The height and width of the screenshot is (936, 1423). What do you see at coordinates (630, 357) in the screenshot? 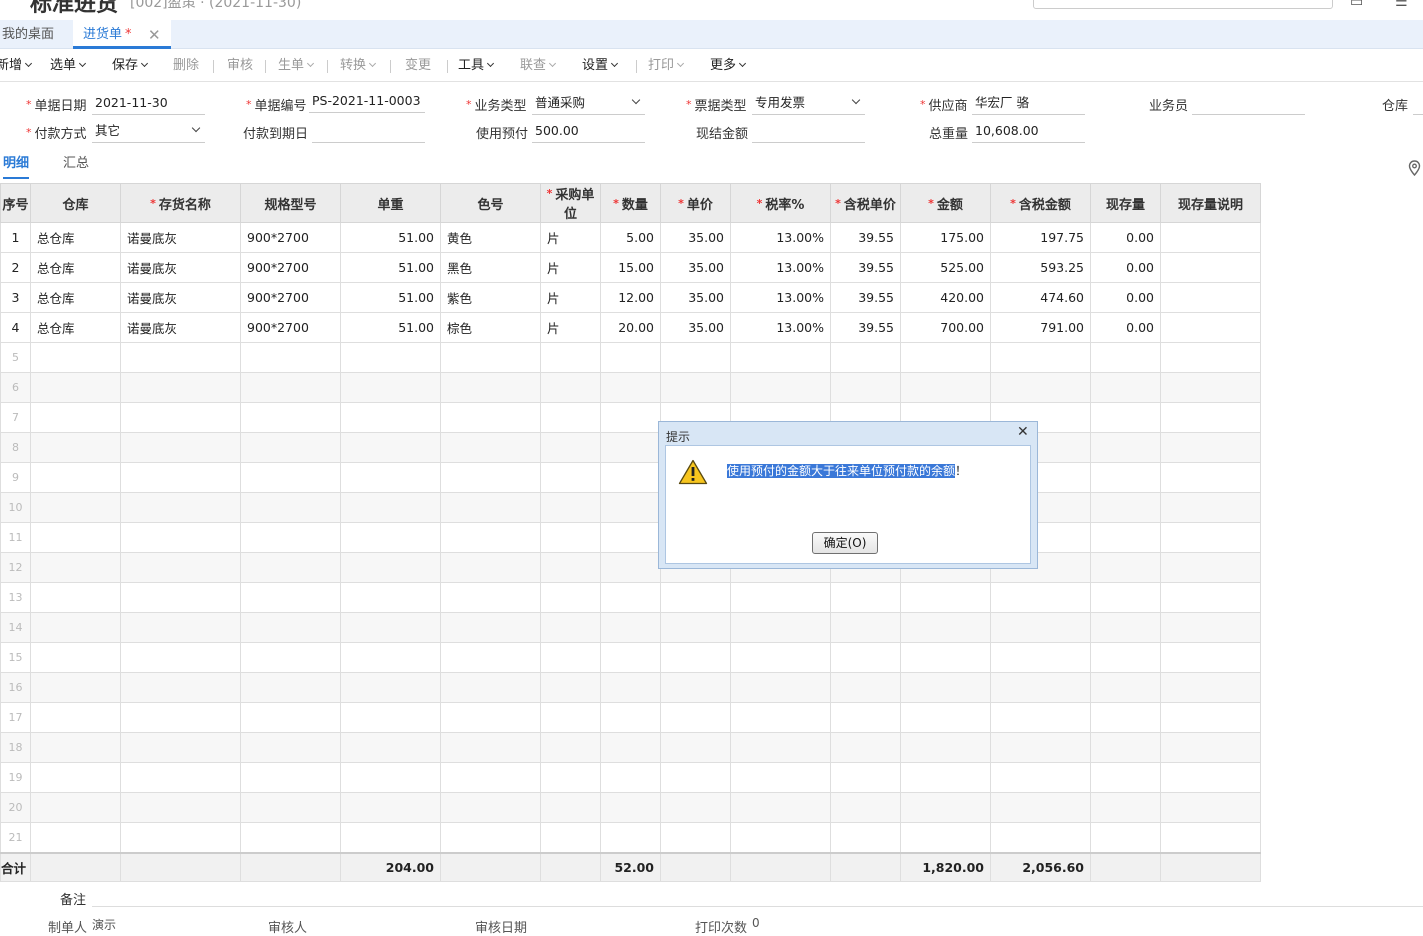
I see `table-row: 5` at bounding box center [630, 357].